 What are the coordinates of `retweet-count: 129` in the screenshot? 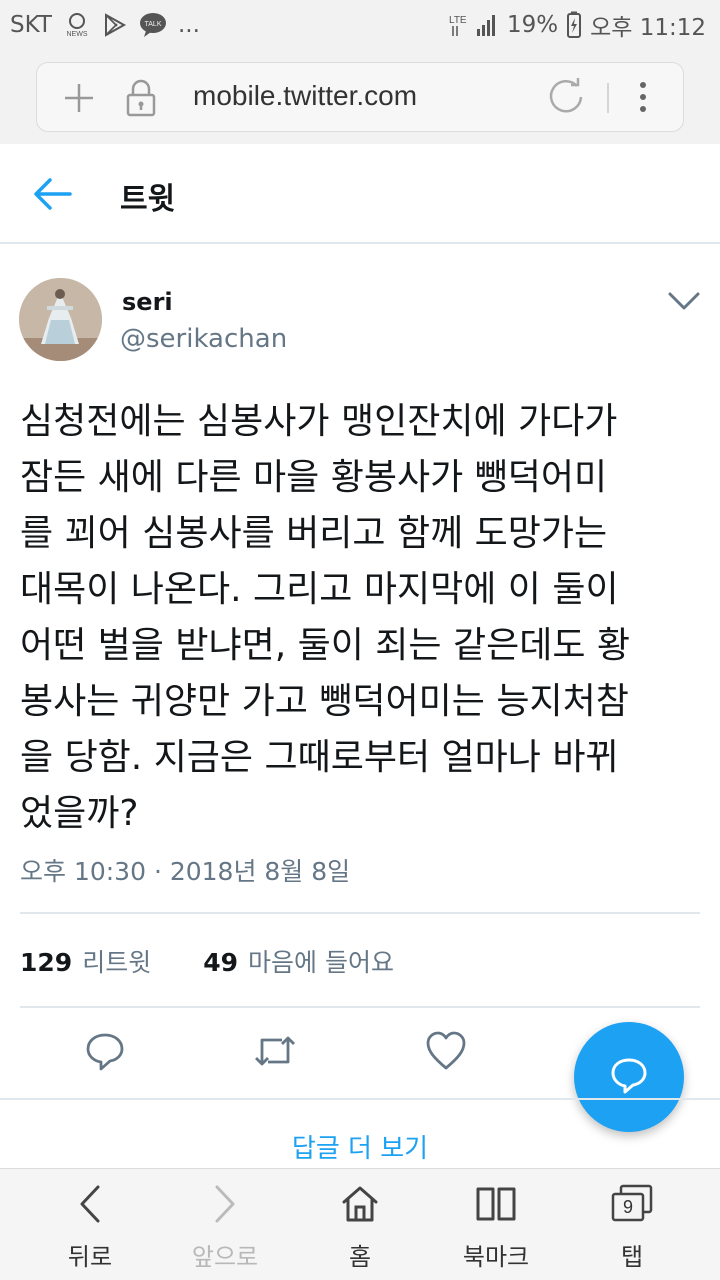 It's located at (46, 962).